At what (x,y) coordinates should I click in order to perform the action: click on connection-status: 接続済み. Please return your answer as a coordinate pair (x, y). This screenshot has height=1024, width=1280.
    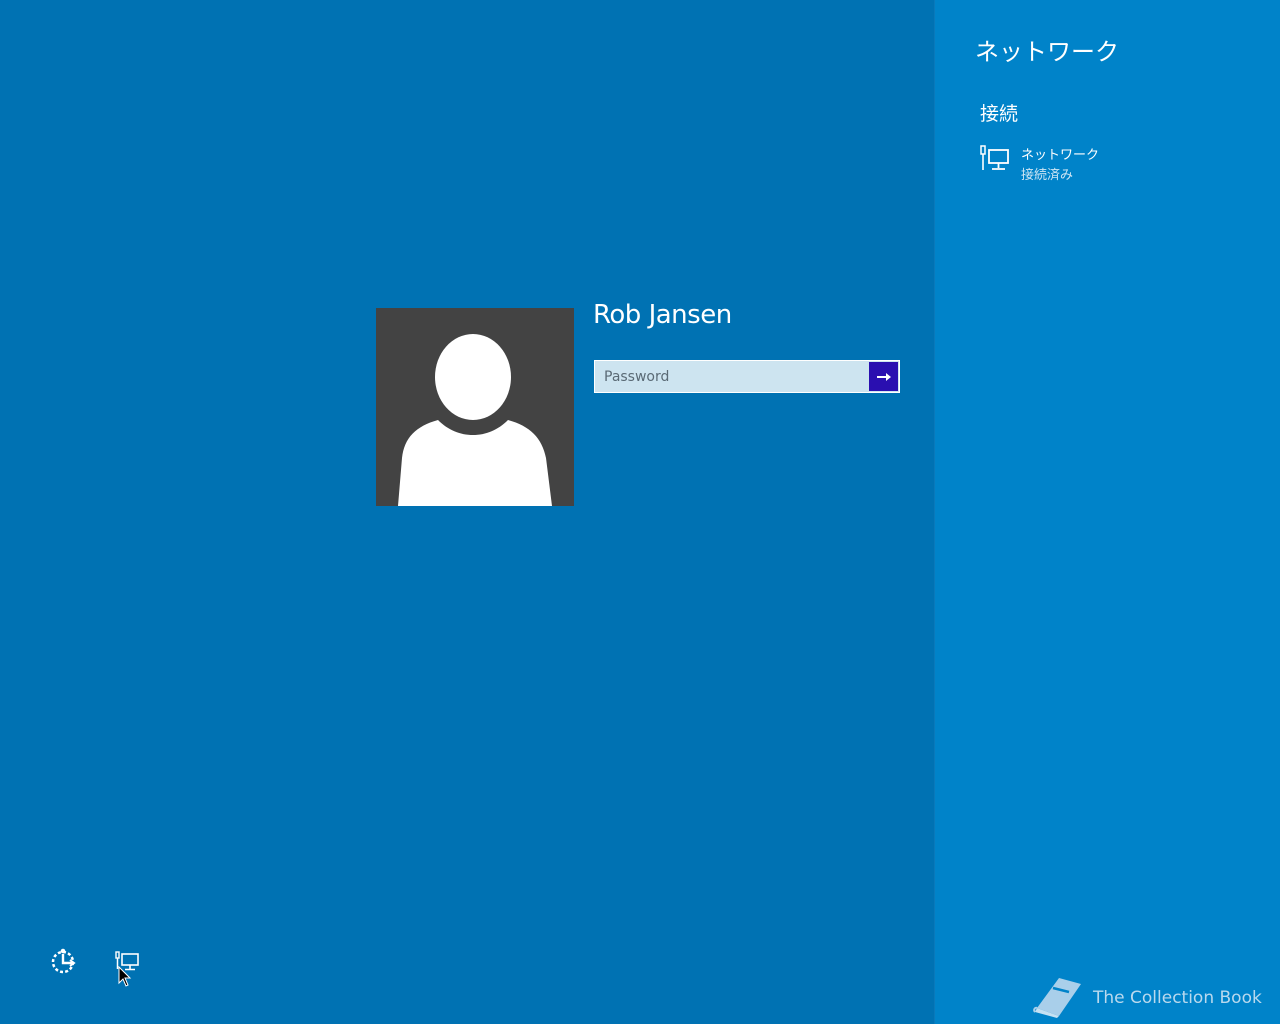
    Looking at the image, I should click on (1047, 175).